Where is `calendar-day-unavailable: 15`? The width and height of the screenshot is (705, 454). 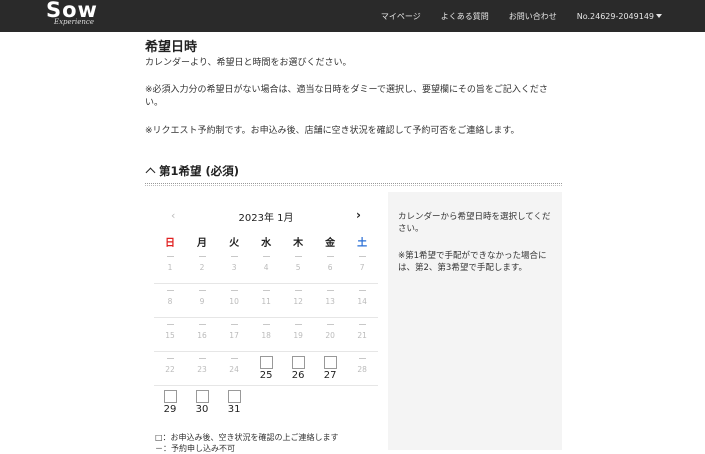 calendar-day-unavailable: 15 is located at coordinates (170, 334).